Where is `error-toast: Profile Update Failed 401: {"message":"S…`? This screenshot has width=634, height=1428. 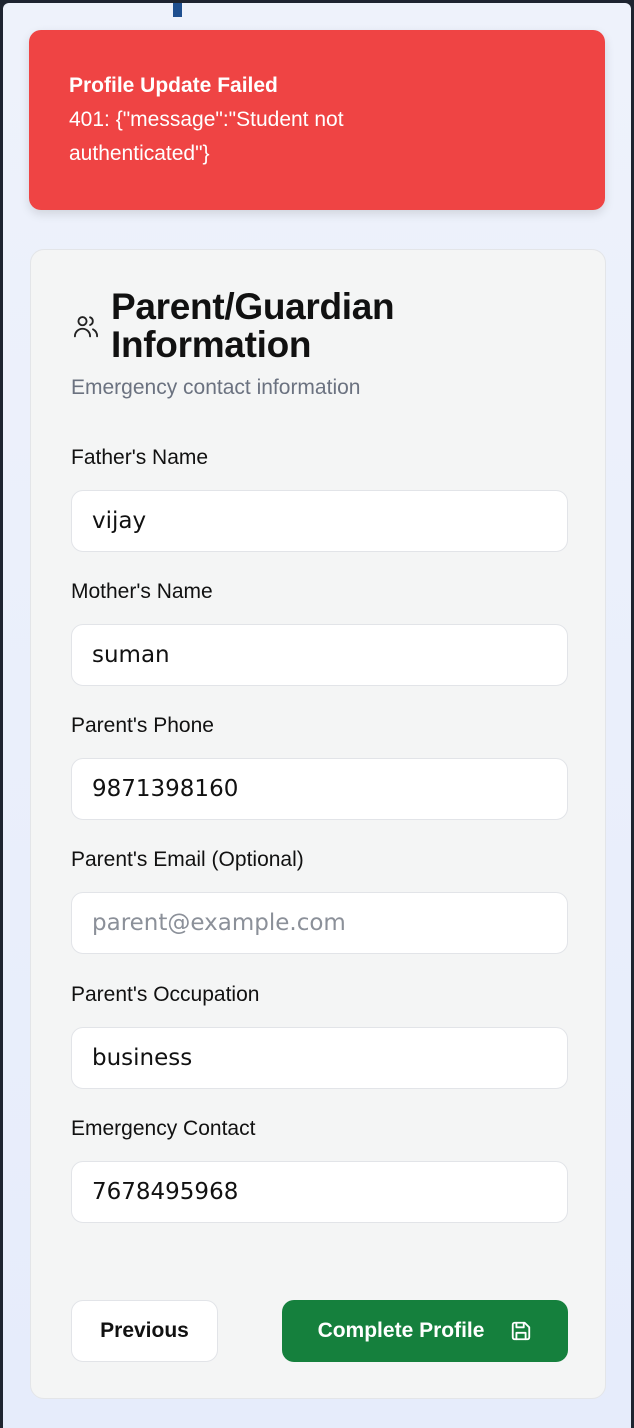
error-toast: Profile Update Failed 401: {"message":"S… is located at coordinates (317, 120).